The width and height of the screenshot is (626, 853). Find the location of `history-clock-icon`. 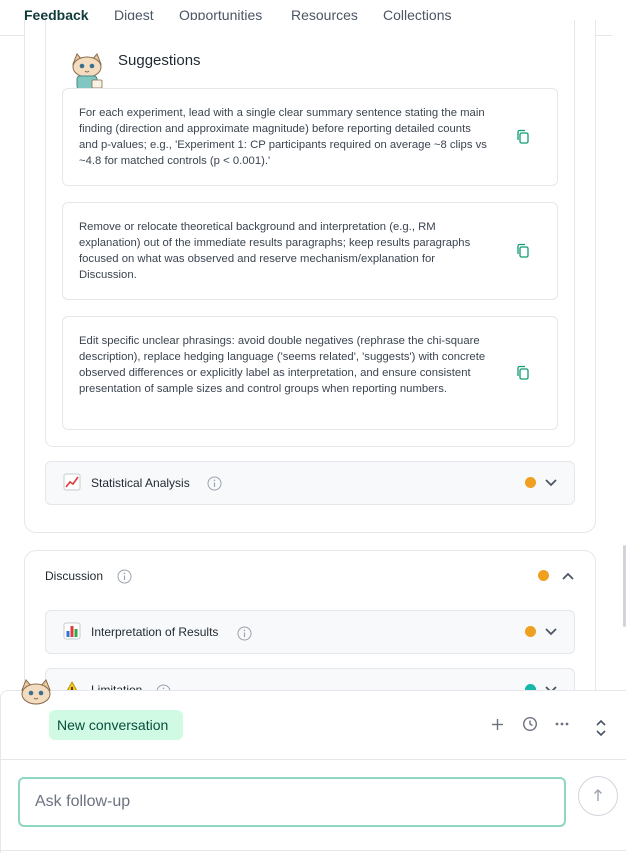

history-clock-icon is located at coordinates (530, 724).